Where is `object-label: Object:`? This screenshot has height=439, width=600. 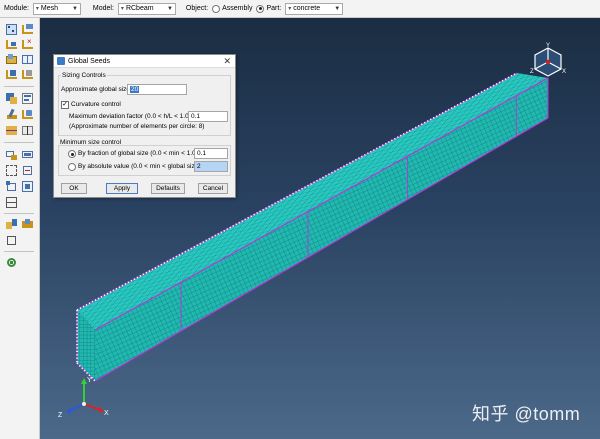 object-label: Object: is located at coordinates (197, 8).